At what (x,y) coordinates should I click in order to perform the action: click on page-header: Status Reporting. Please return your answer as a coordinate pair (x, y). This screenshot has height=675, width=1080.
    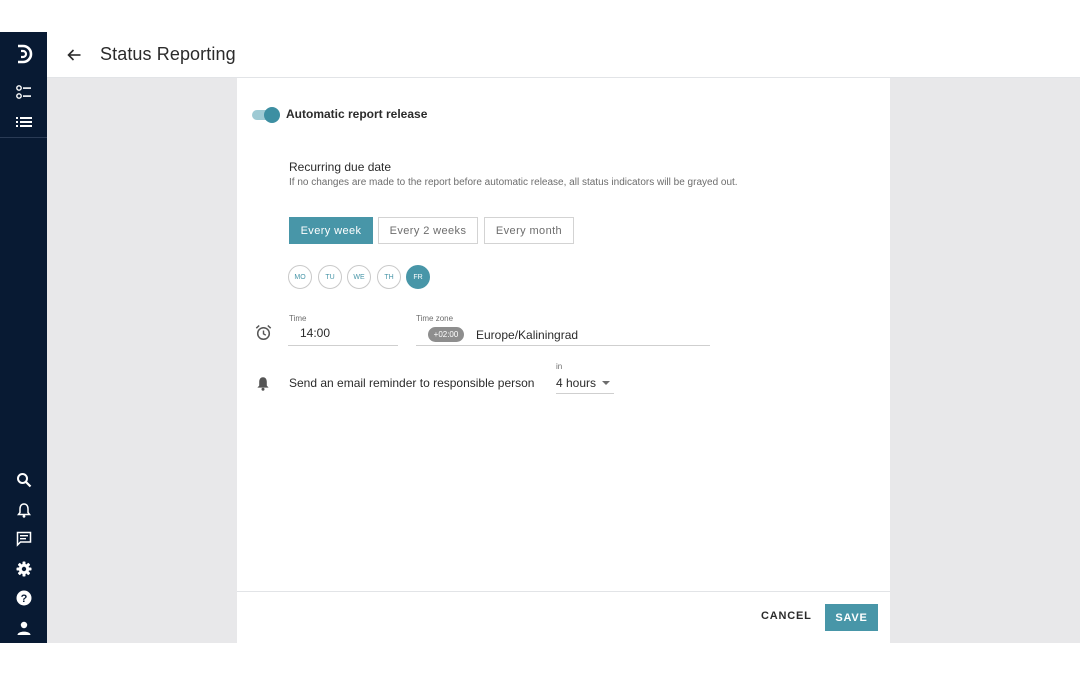
    Looking at the image, I should click on (563, 55).